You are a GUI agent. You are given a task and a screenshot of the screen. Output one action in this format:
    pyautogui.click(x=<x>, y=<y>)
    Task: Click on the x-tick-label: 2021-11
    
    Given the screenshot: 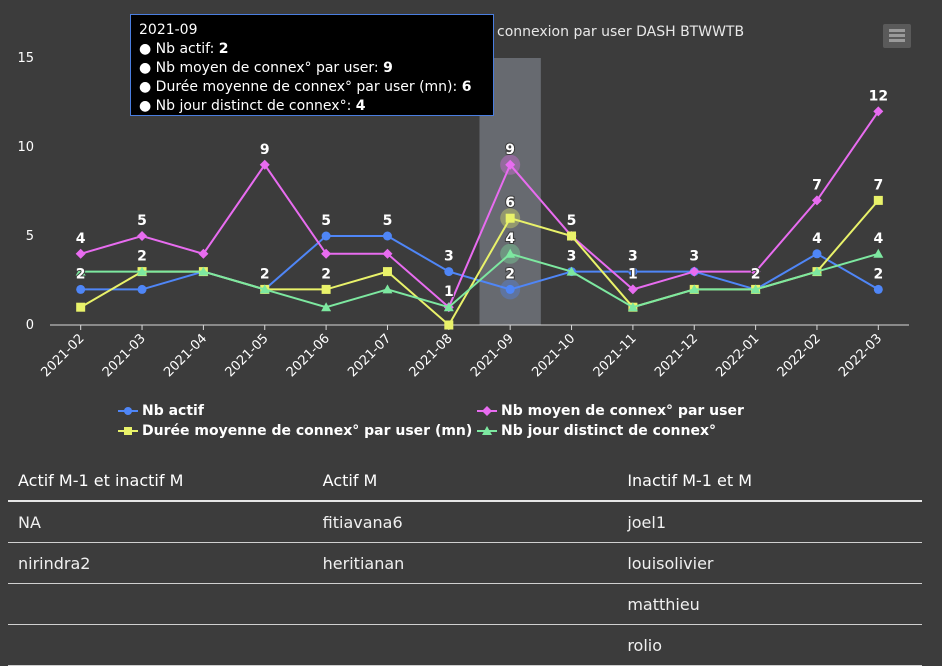 What is the action you would take?
    pyautogui.click(x=615, y=355)
    